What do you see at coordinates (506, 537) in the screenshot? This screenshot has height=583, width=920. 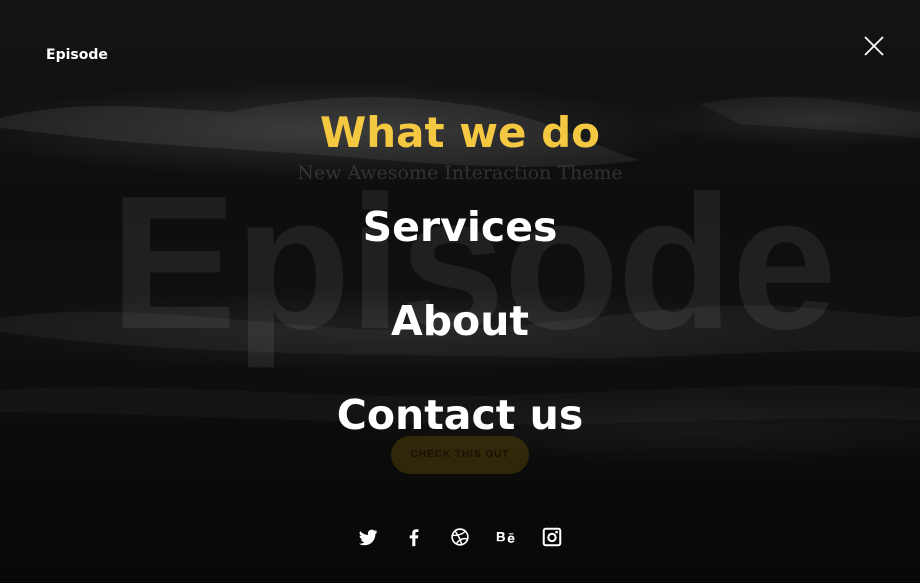 I see `behance-icon` at bounding box center [506, 537].